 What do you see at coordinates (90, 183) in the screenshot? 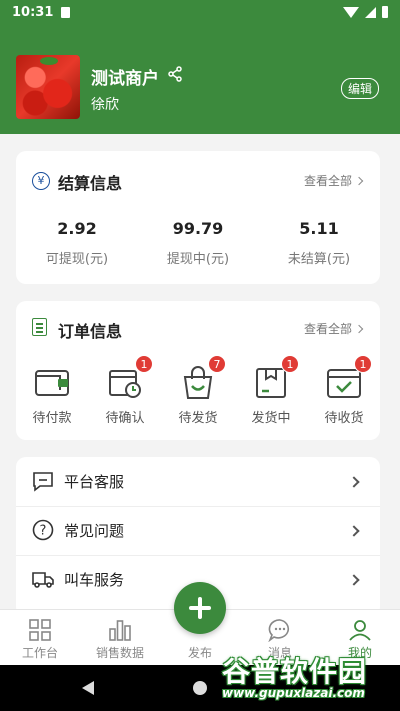
I see `settlement-title: 结算信息` at bounding box center [90, 183].